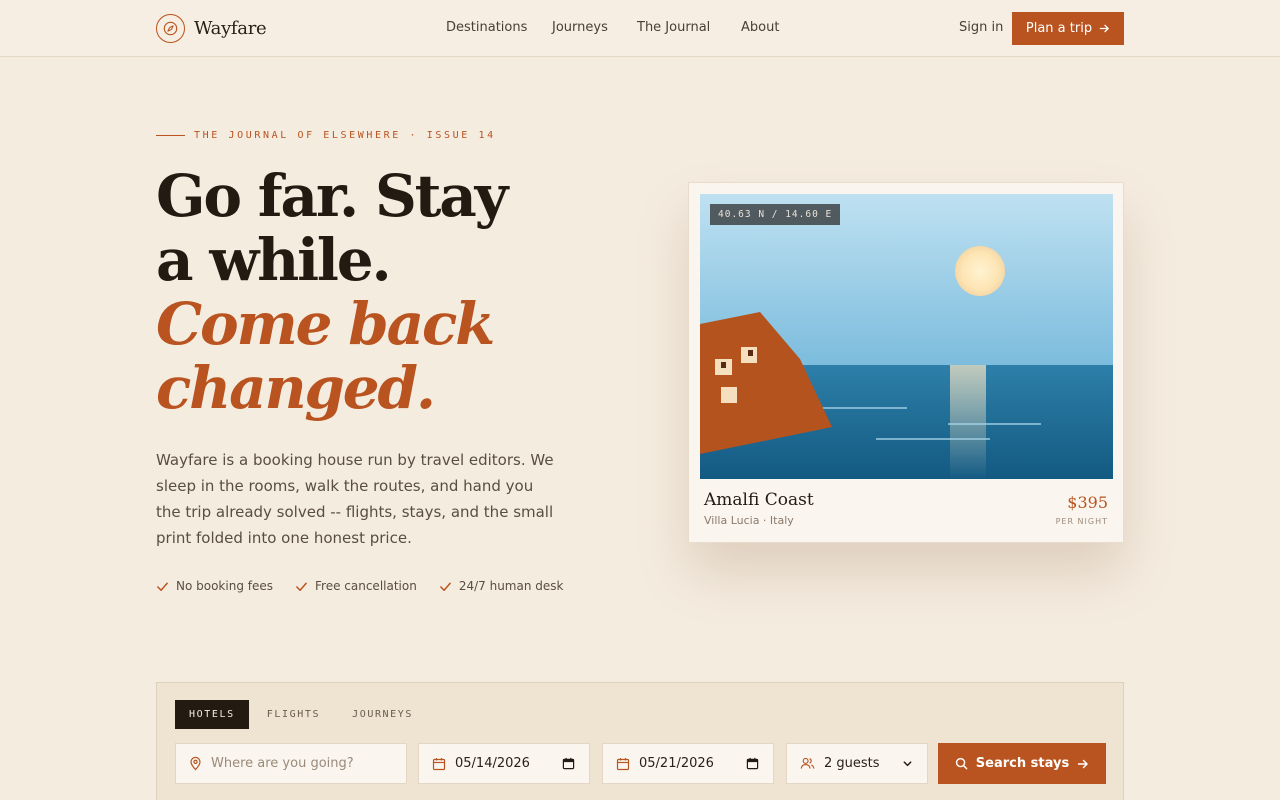 This screenshot has width=1280, height=800. I want to click on hero-headline: Go far. Stay a while. Come back changed., so click(391, 292).